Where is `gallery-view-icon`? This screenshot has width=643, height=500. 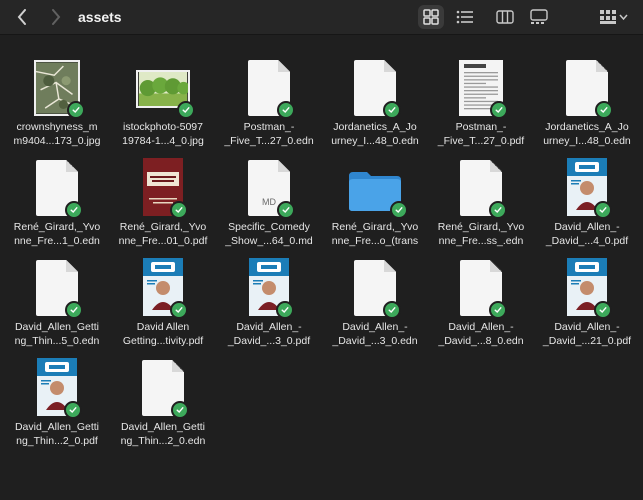 gallery-view-icon is located at coordinates (539, 16).